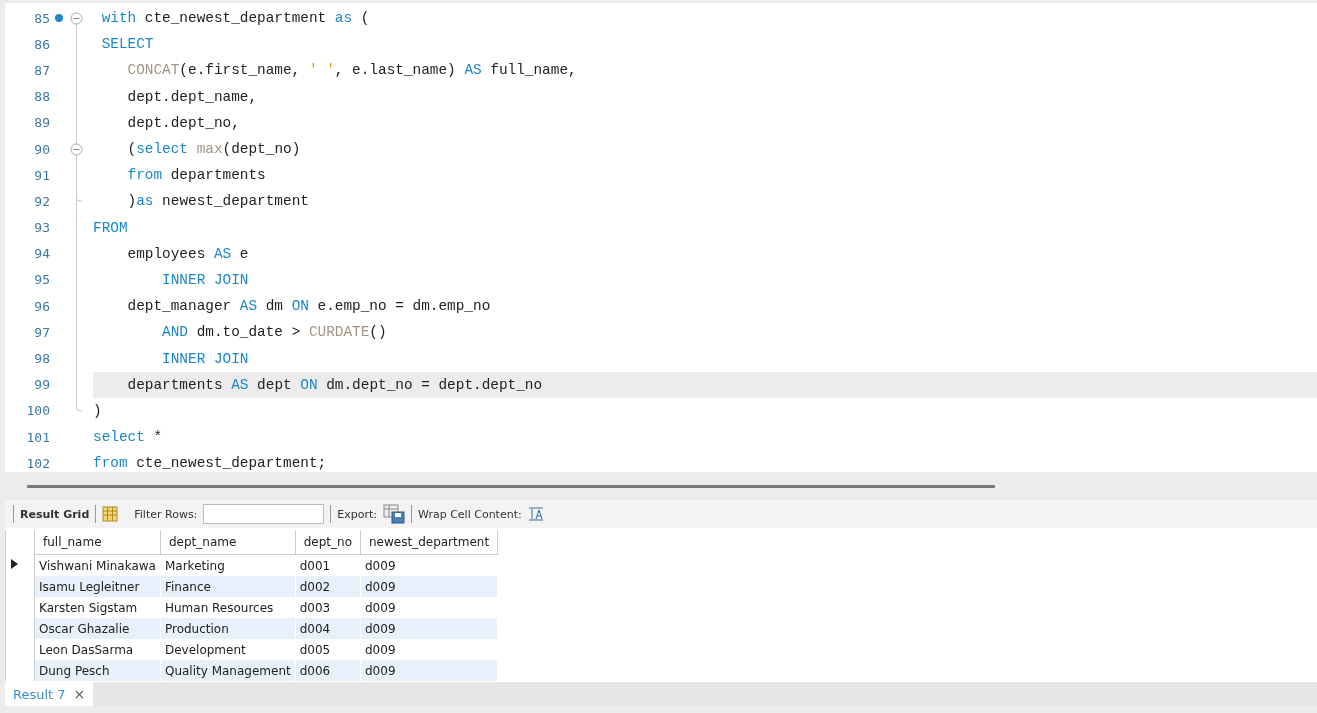 The image size is (1317, 713). I want to click on line-number: 95, so click(41, 280).